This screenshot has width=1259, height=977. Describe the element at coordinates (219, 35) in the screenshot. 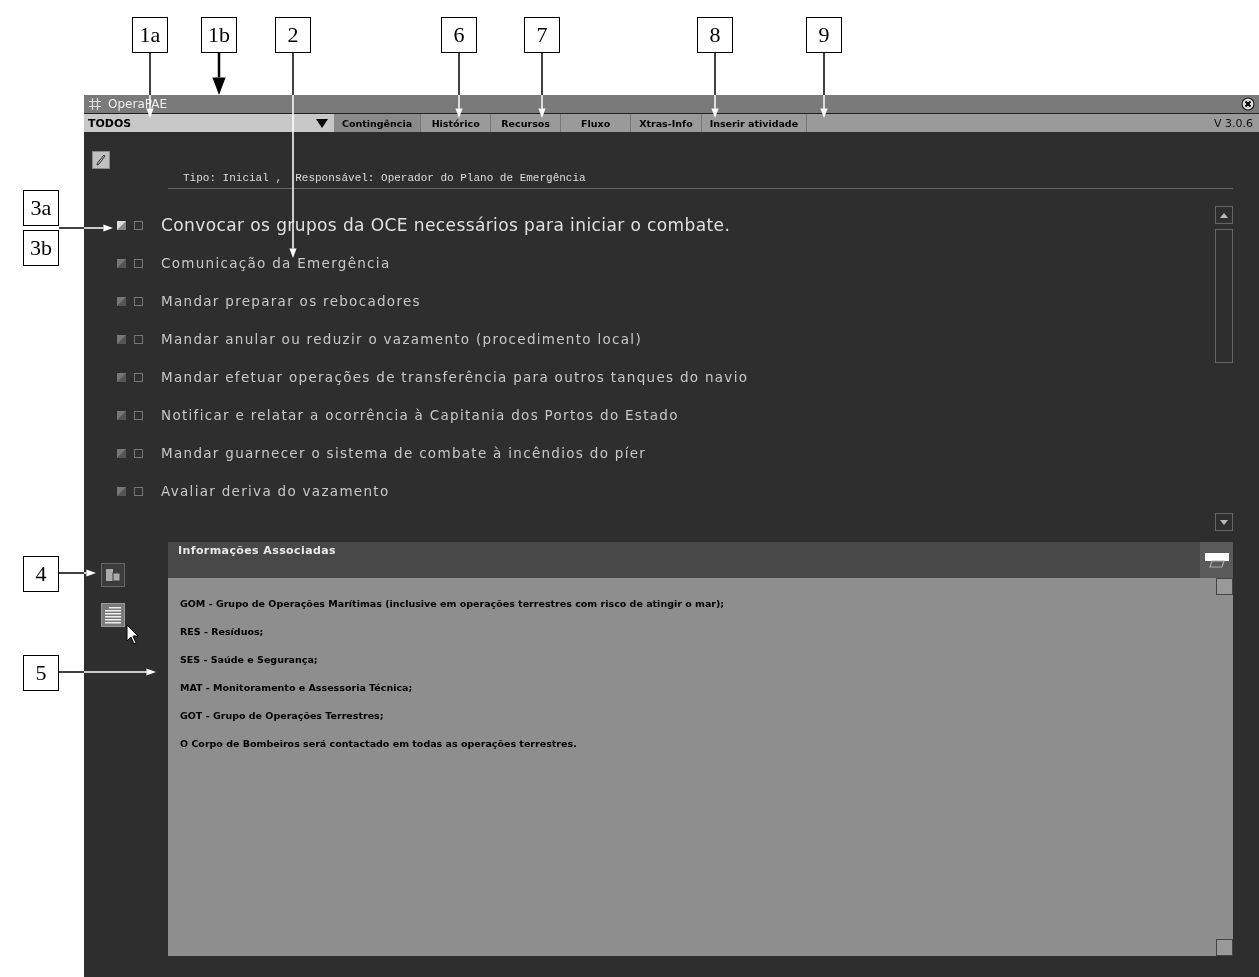

I see `callout-label: 1b` at that location.